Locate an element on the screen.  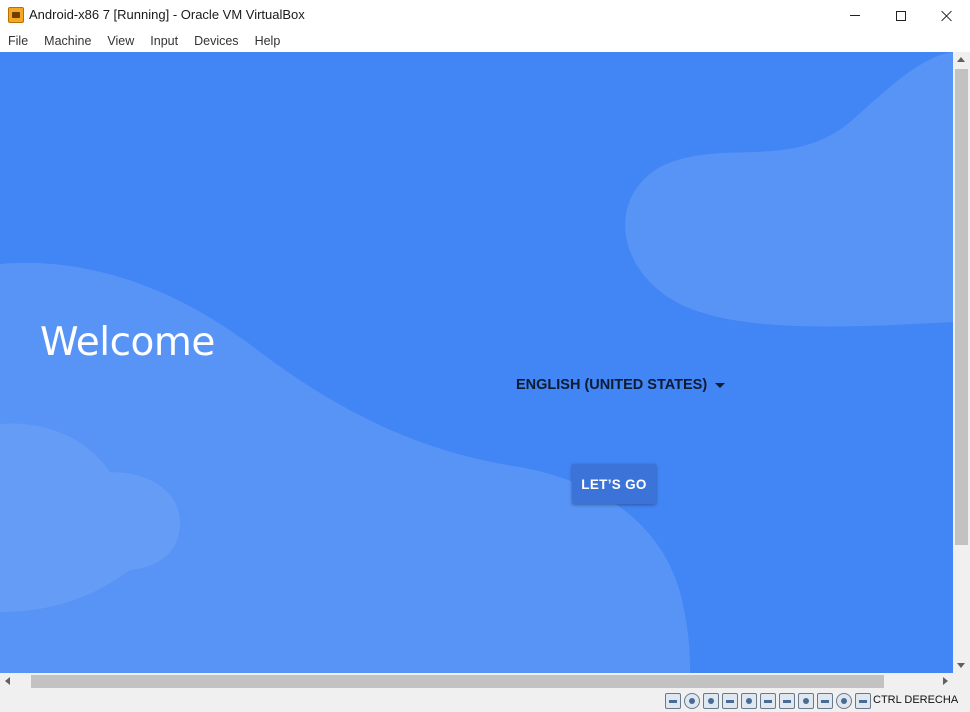
hard-disk-icon is located at coordinates (673, 701).